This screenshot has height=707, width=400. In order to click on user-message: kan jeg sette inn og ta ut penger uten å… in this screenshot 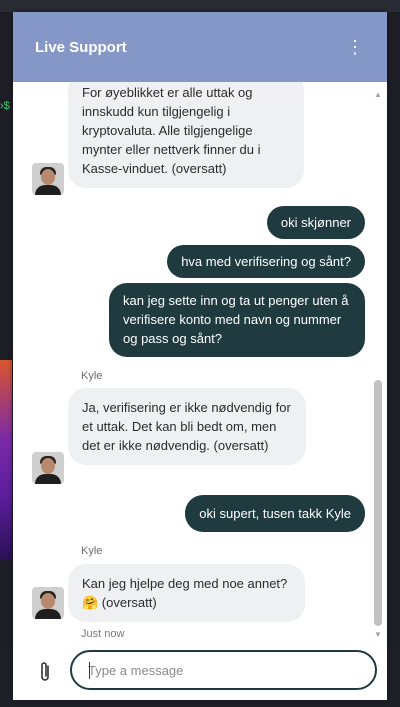, I will do `click(237, 320)`.